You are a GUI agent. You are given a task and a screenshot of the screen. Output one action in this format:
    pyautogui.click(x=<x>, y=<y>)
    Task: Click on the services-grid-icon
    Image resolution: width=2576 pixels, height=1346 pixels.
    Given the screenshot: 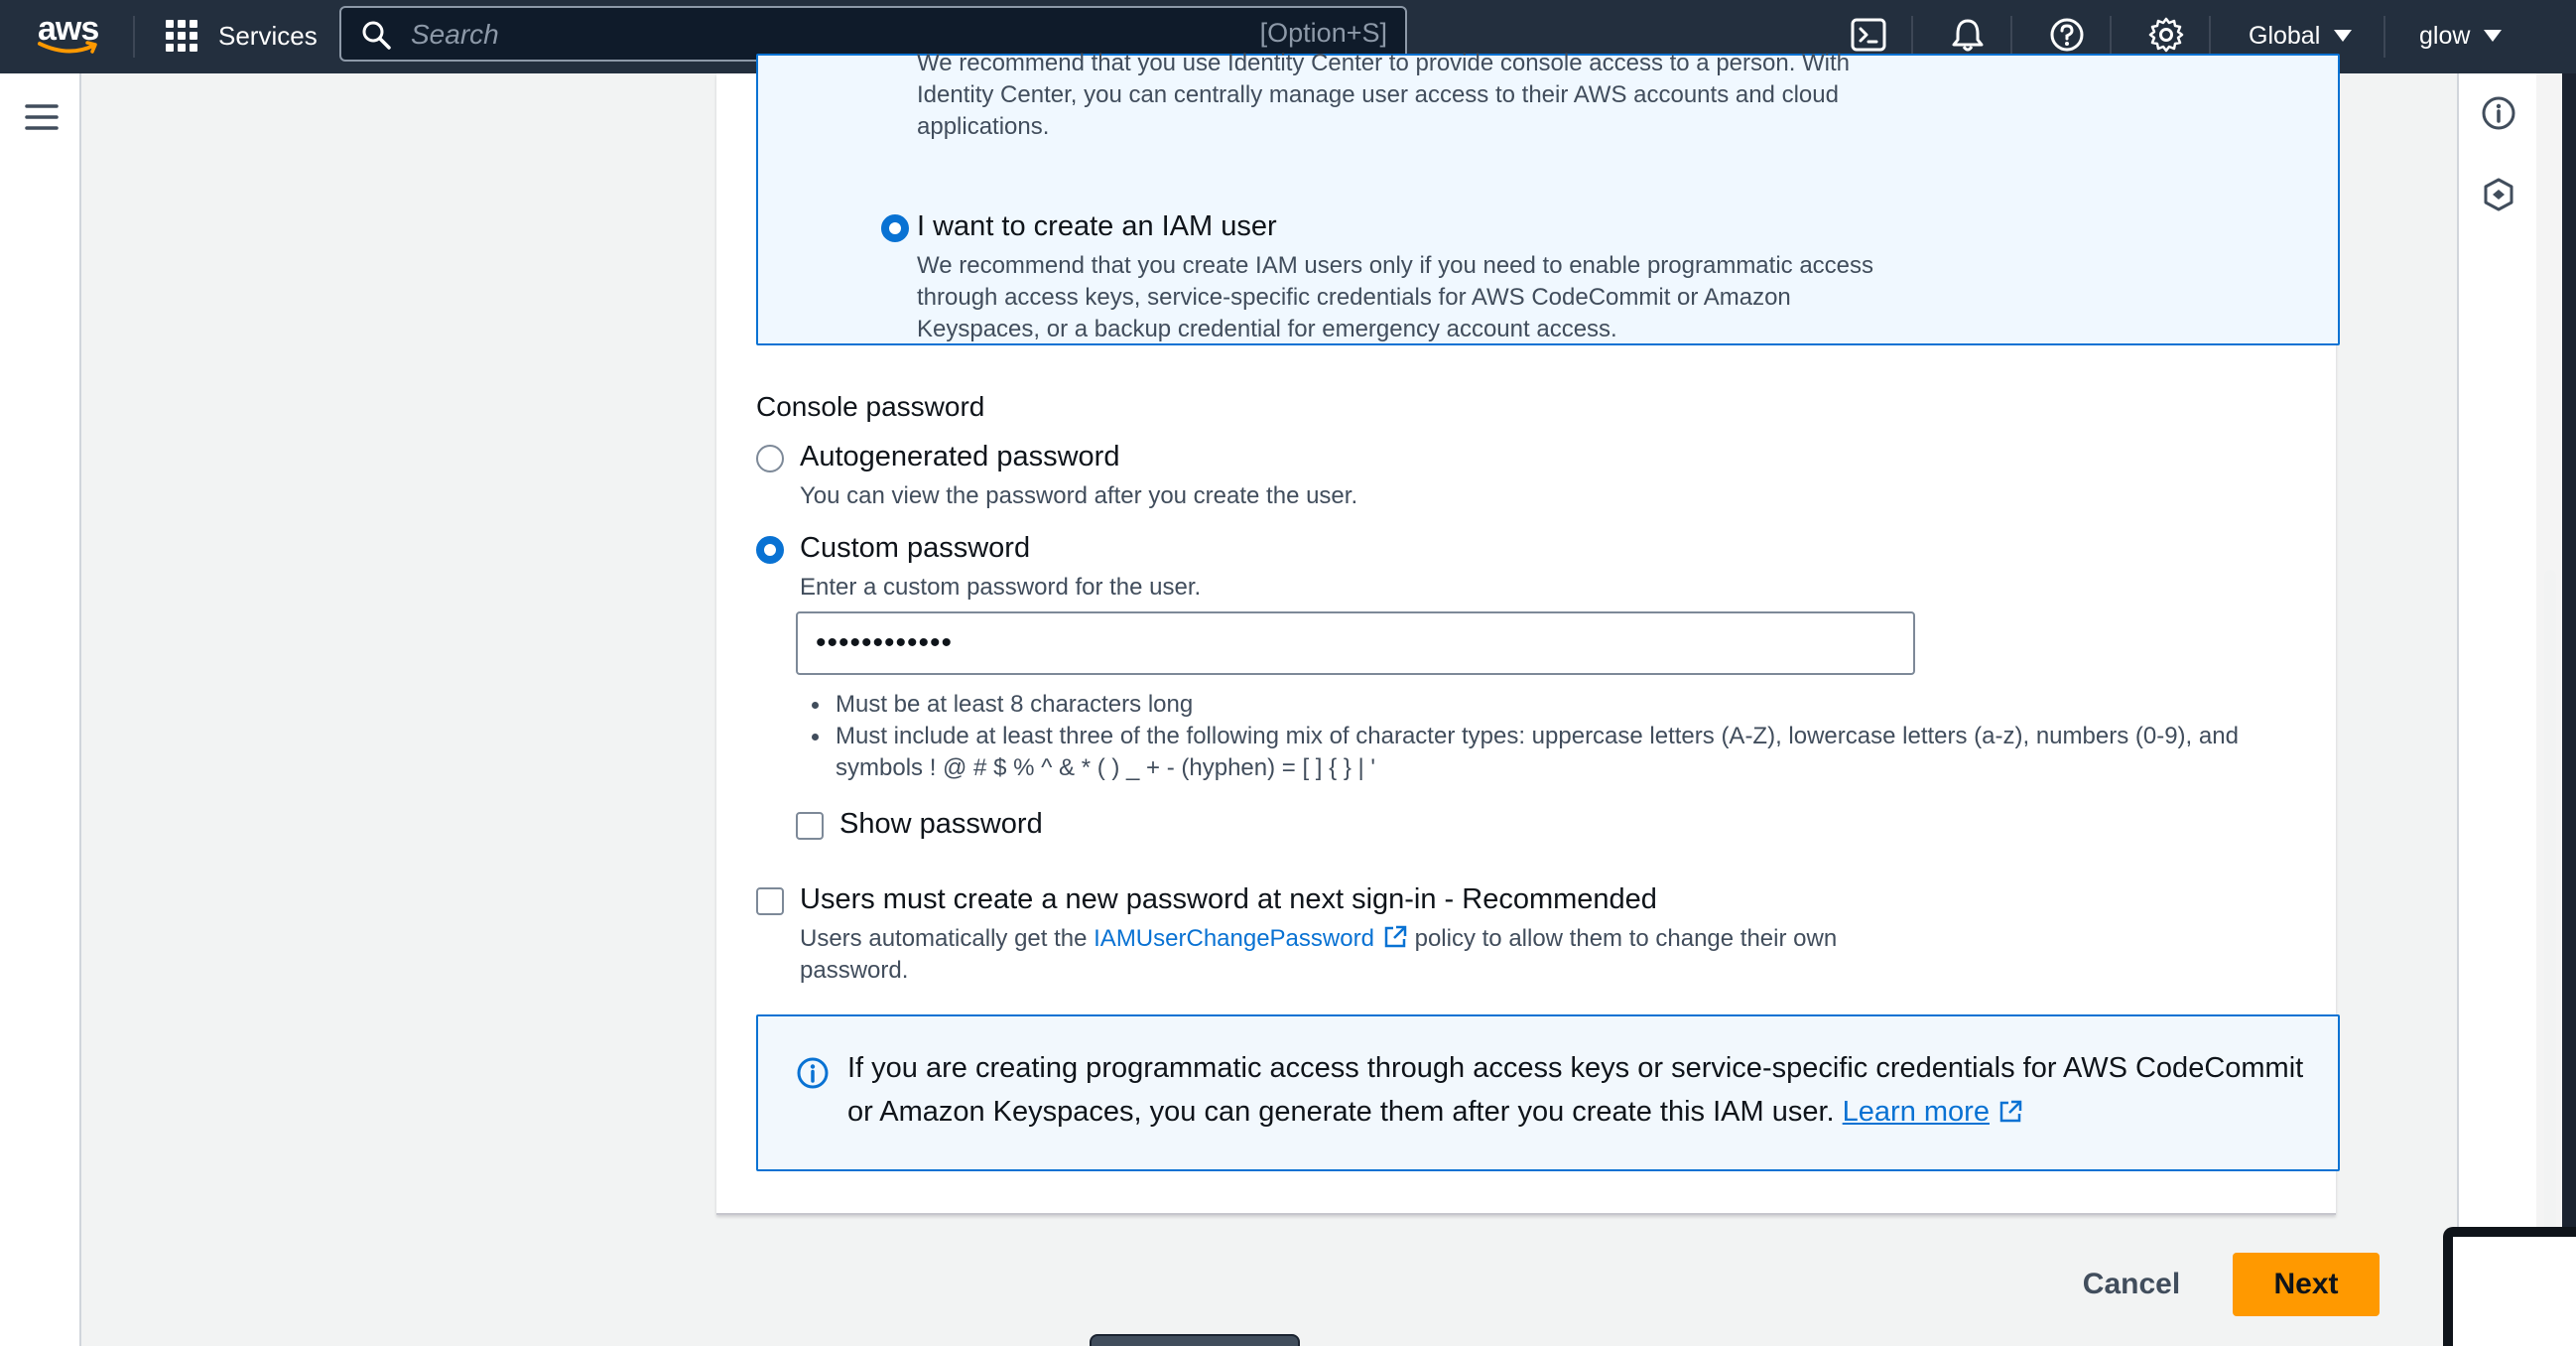 What is the action you would take?
    pyautogui.click(x=182, y=36)
    